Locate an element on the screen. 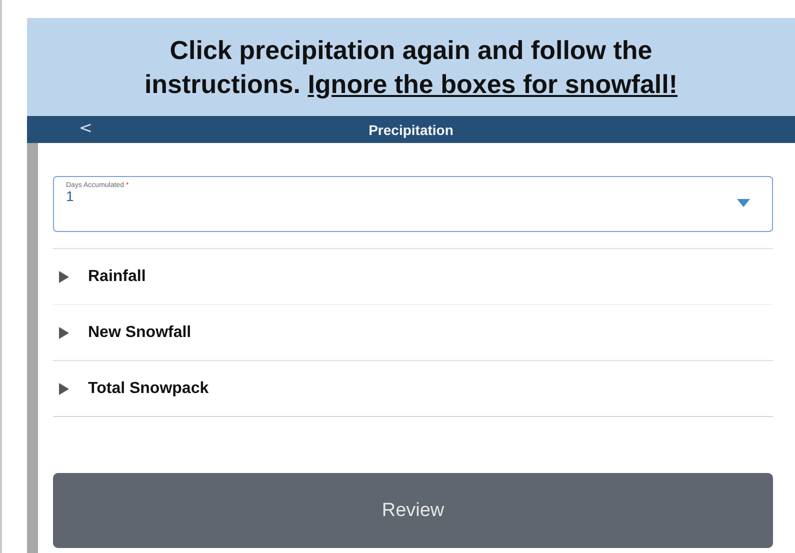  dropdown-caret-icon is located at coordinates (743, 203).